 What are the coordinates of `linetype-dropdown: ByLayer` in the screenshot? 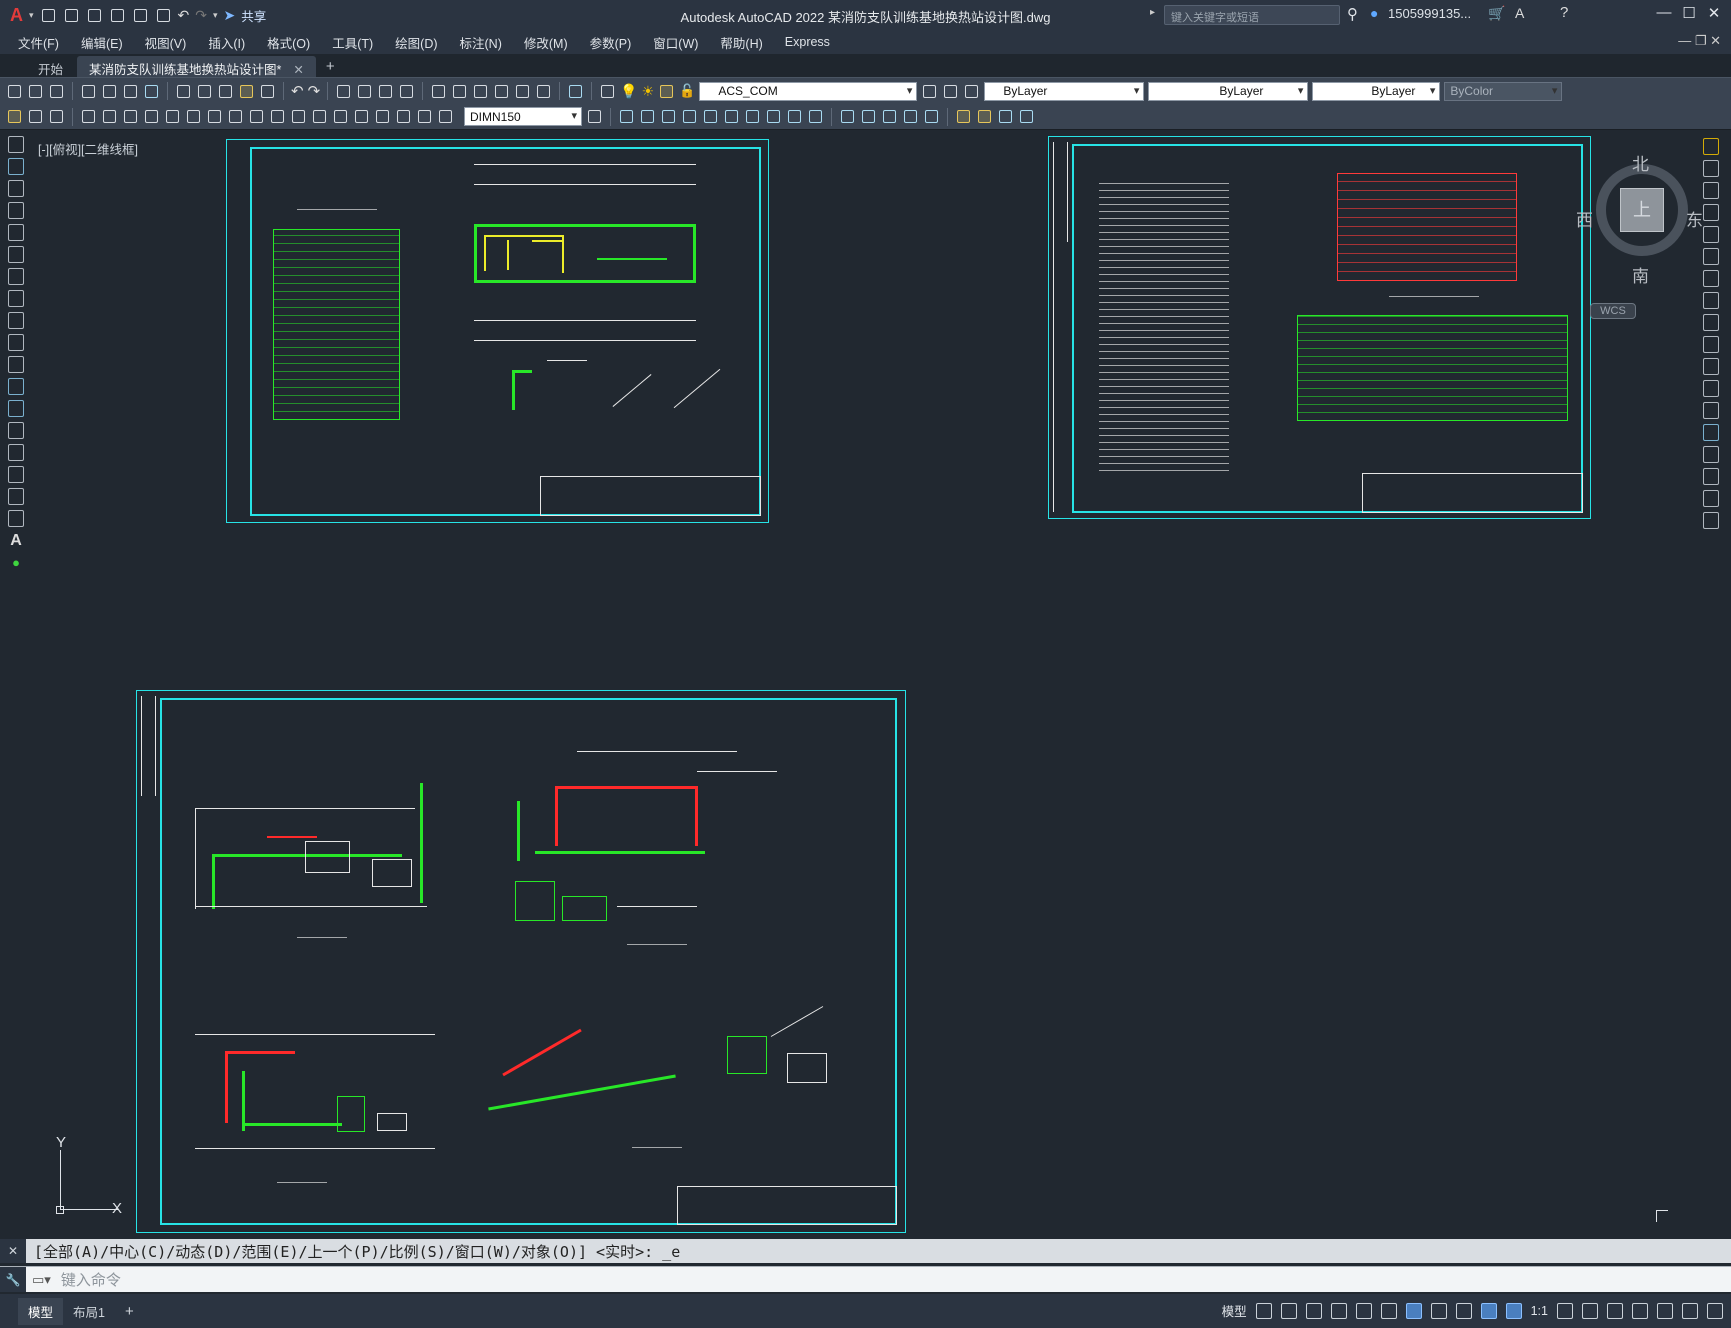 It's located at (1228, 91).